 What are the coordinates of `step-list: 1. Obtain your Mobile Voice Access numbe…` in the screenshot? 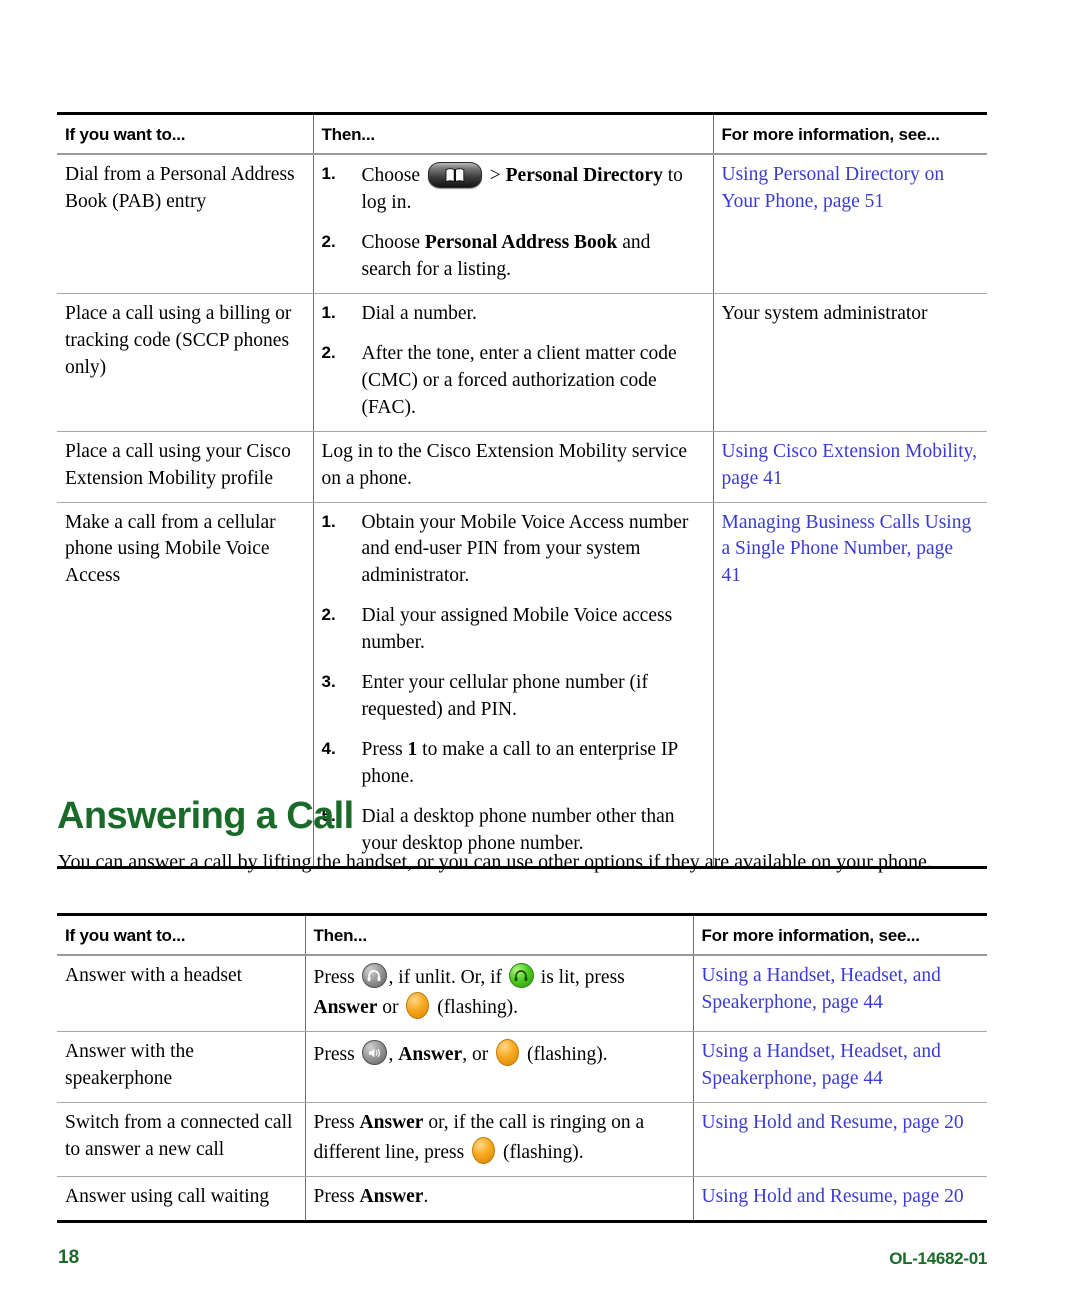 It's located at (512, 684).